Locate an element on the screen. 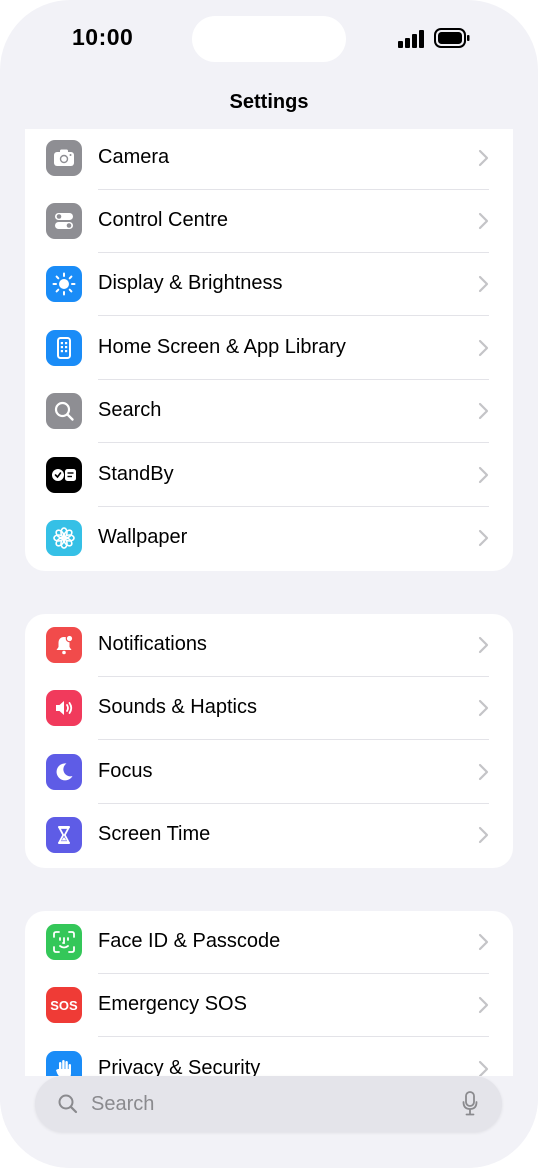 The width and height of the screenshot is (538, 1168). settings-row-label: Home Screen & App Library is located at coordinates (222, 347).